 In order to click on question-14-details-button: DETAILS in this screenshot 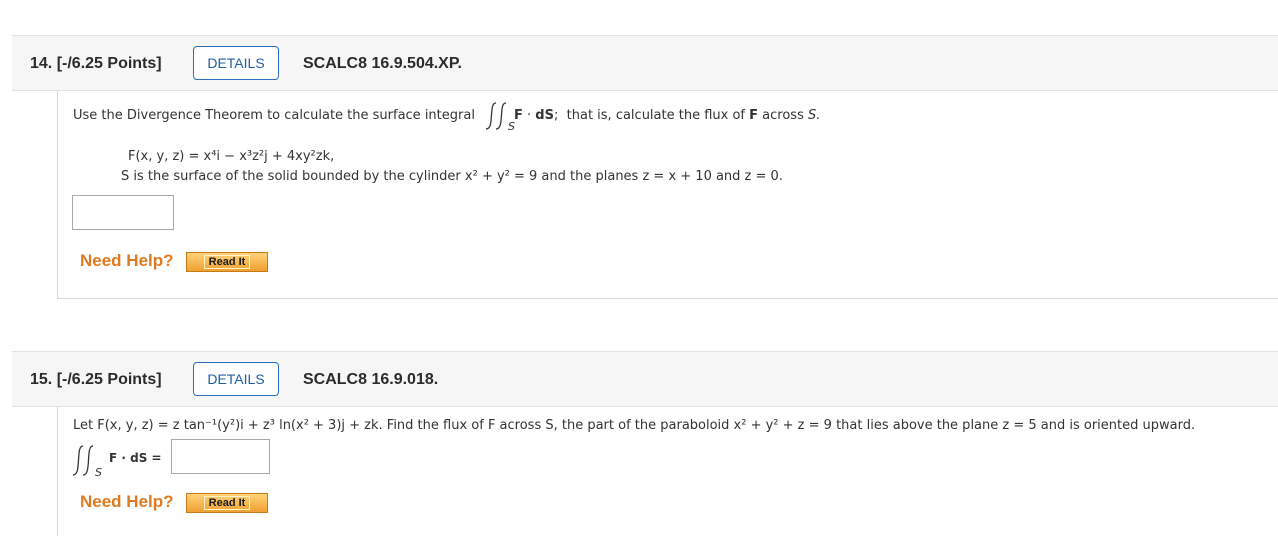, I will do `click(236, 63)`.